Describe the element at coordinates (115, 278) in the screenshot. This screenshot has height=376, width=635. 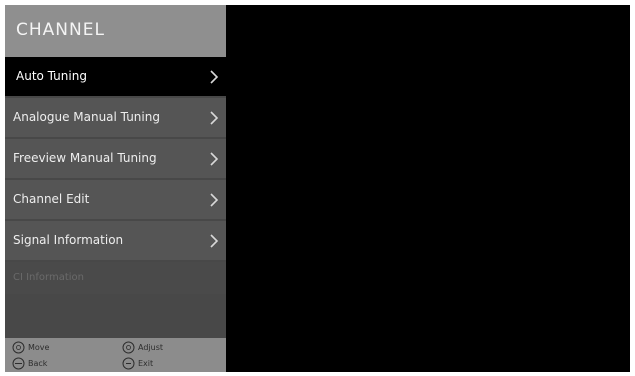
I see `menu-item-ci-information: CI Information` at that location.